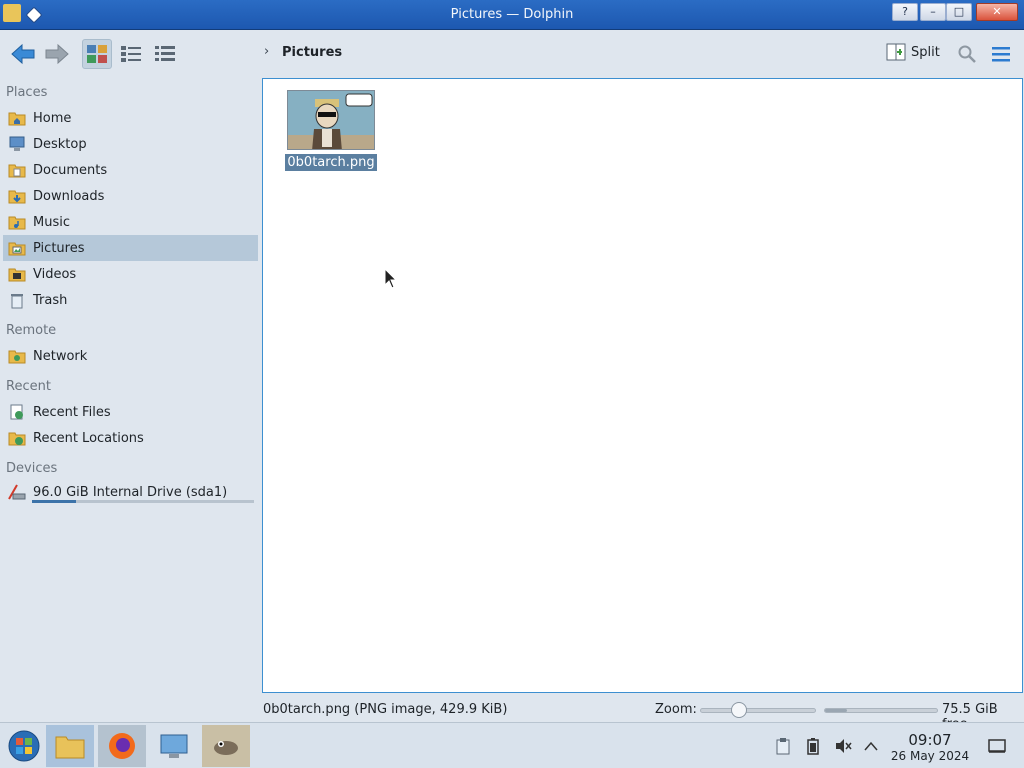  I want to click on free-space-fill, so click(836, 710).